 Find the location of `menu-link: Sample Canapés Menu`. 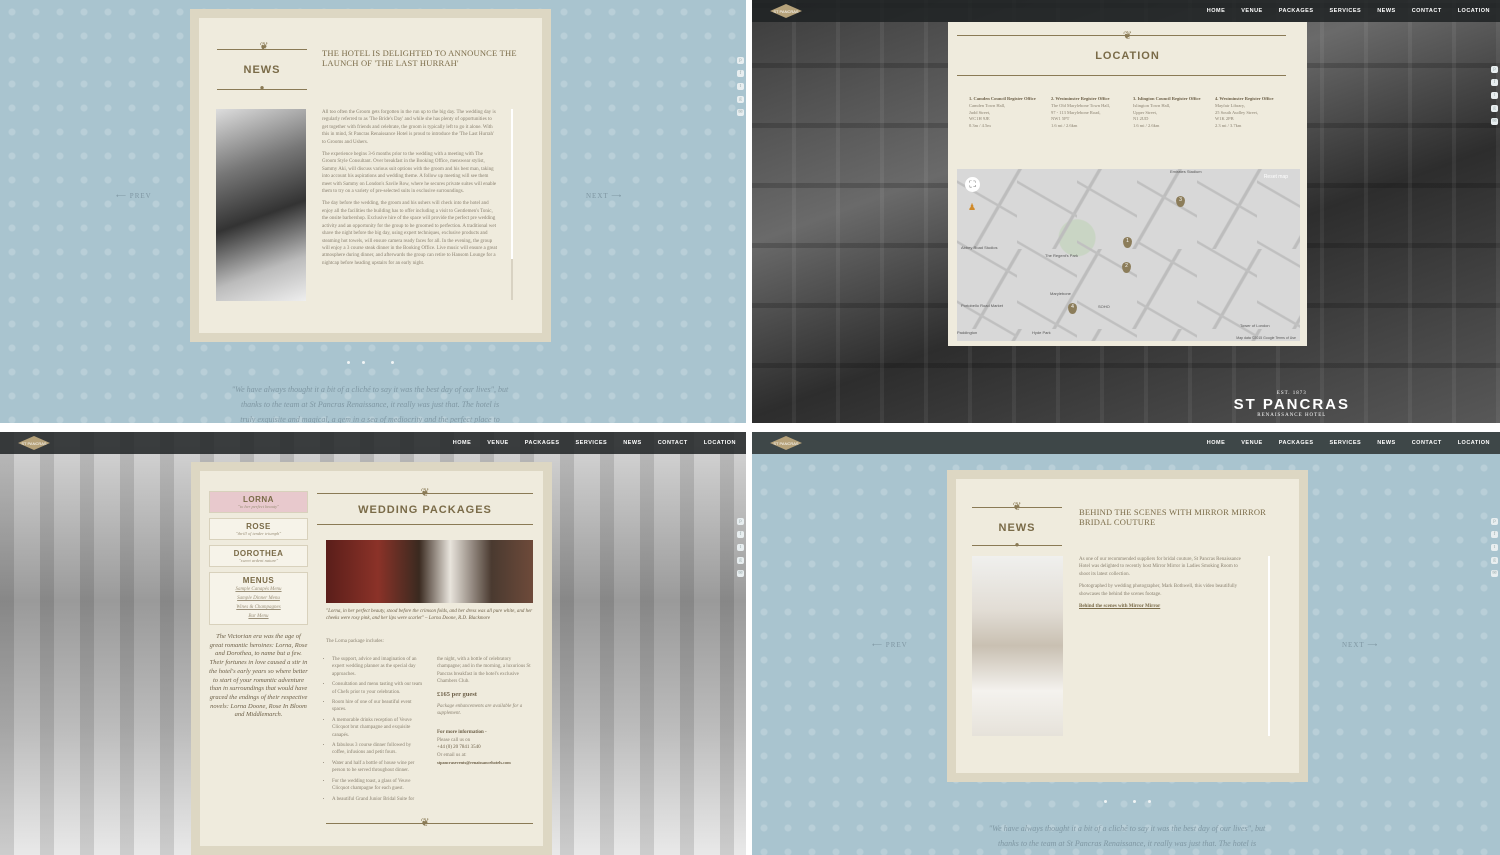

menu-link: Sample Canapés Menu is located at coordinates (258, 589).